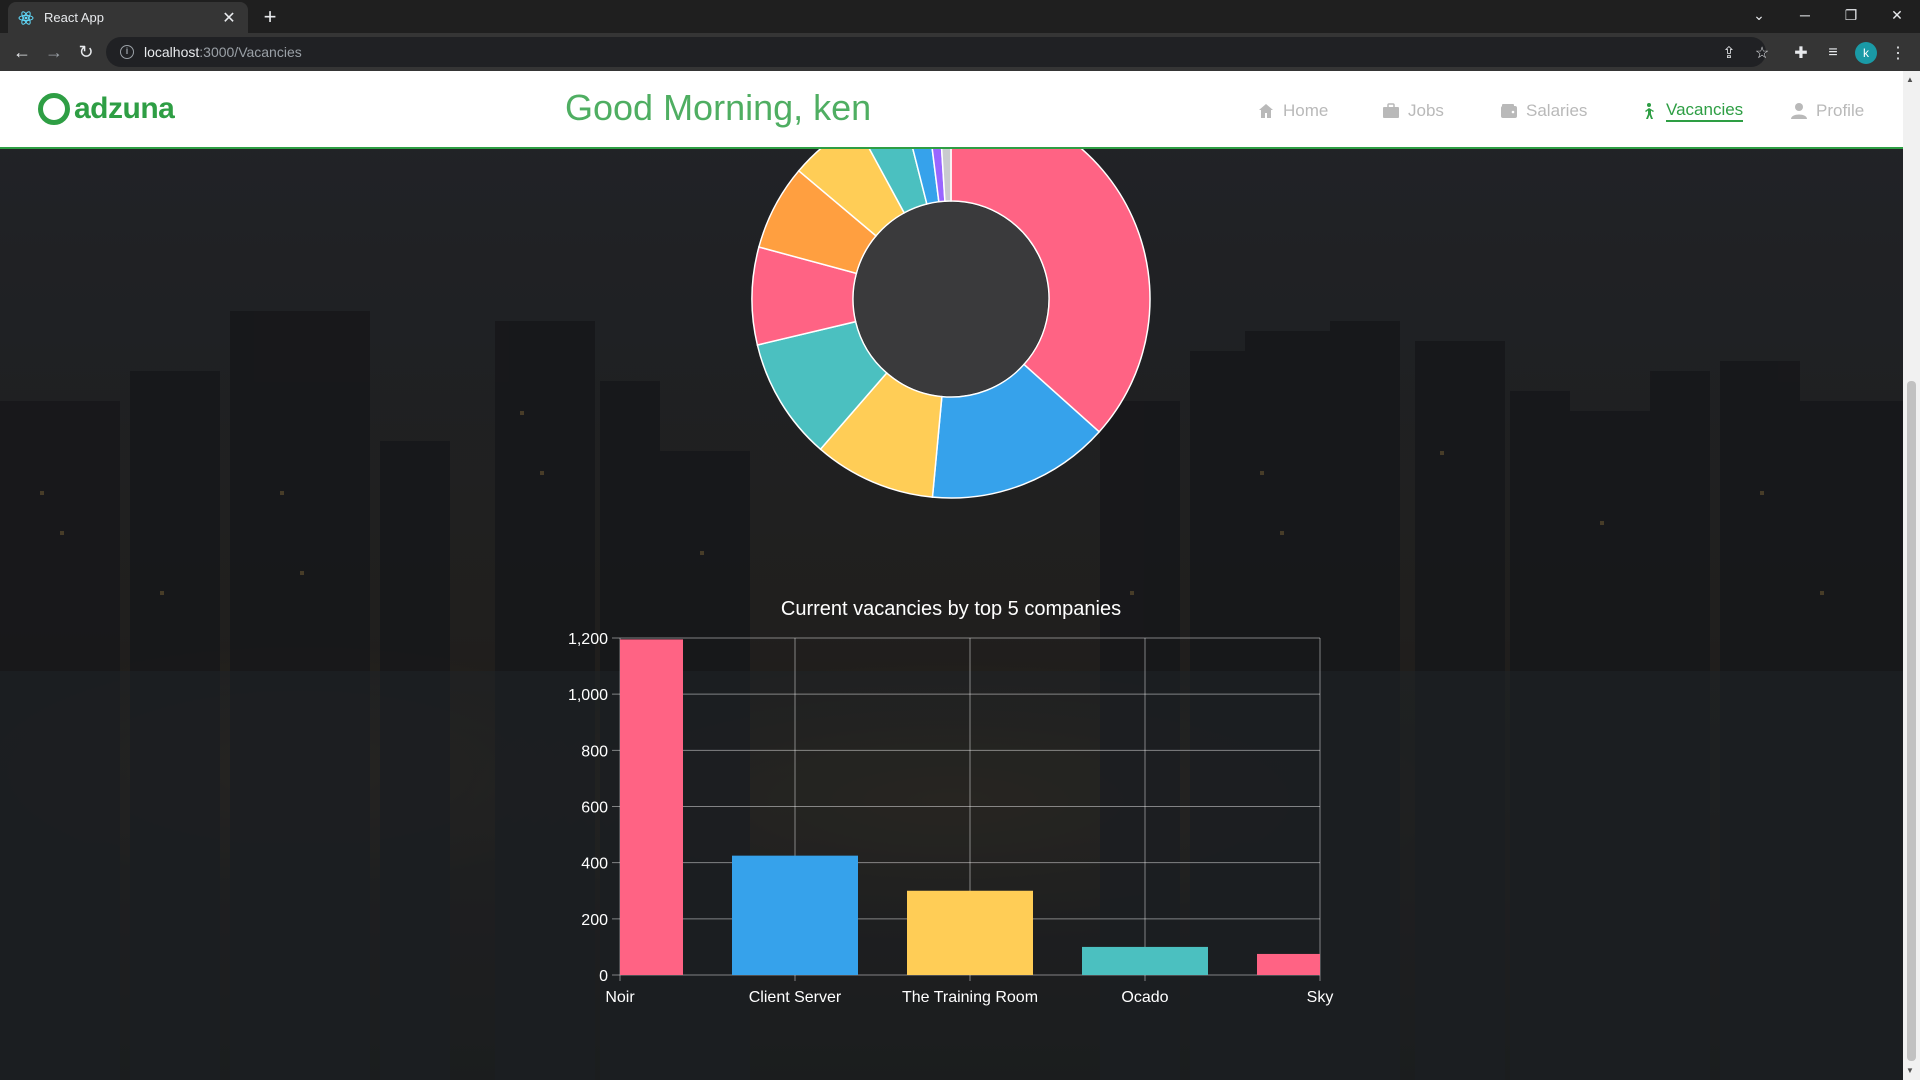  I want to click on extensions-icon: ✚, so click(1801, 53).